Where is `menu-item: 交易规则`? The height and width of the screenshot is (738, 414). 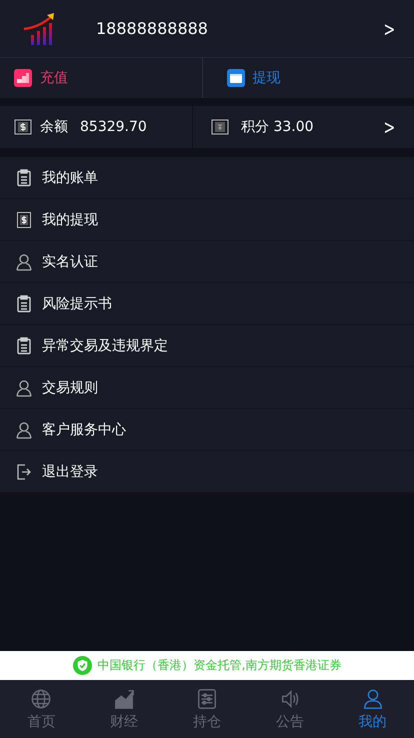
menu-item: 交易规则 is located at coordinates (207, 388).